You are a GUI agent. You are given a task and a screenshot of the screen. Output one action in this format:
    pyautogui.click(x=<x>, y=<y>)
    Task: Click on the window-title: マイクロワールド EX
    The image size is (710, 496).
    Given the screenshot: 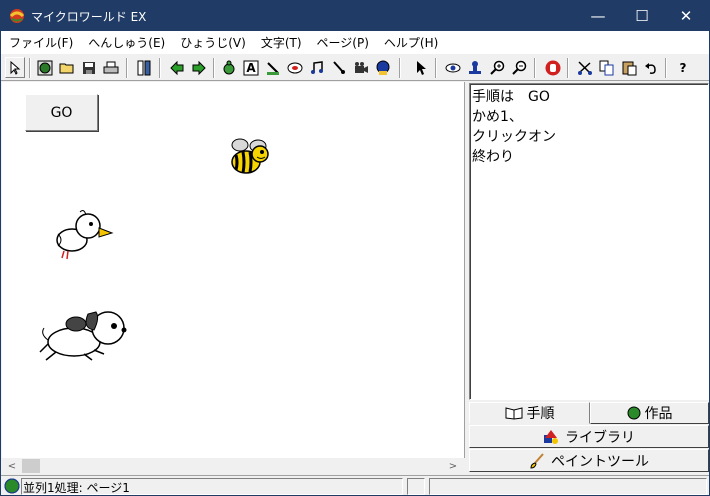 What is the action you would take?
    pyautogui.click(x=89, y=16)
    